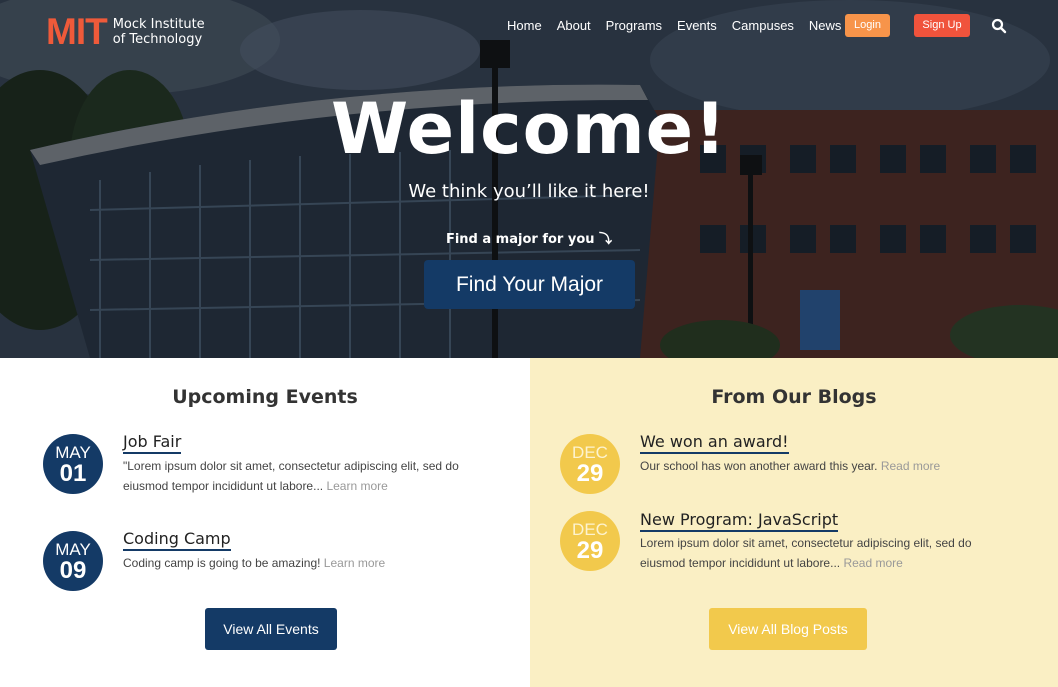 The image size is (1058, 687). Describe the element at coordinates (271, 629) in the screenshot. I see `view-all-events-button: View All Events` at that location.